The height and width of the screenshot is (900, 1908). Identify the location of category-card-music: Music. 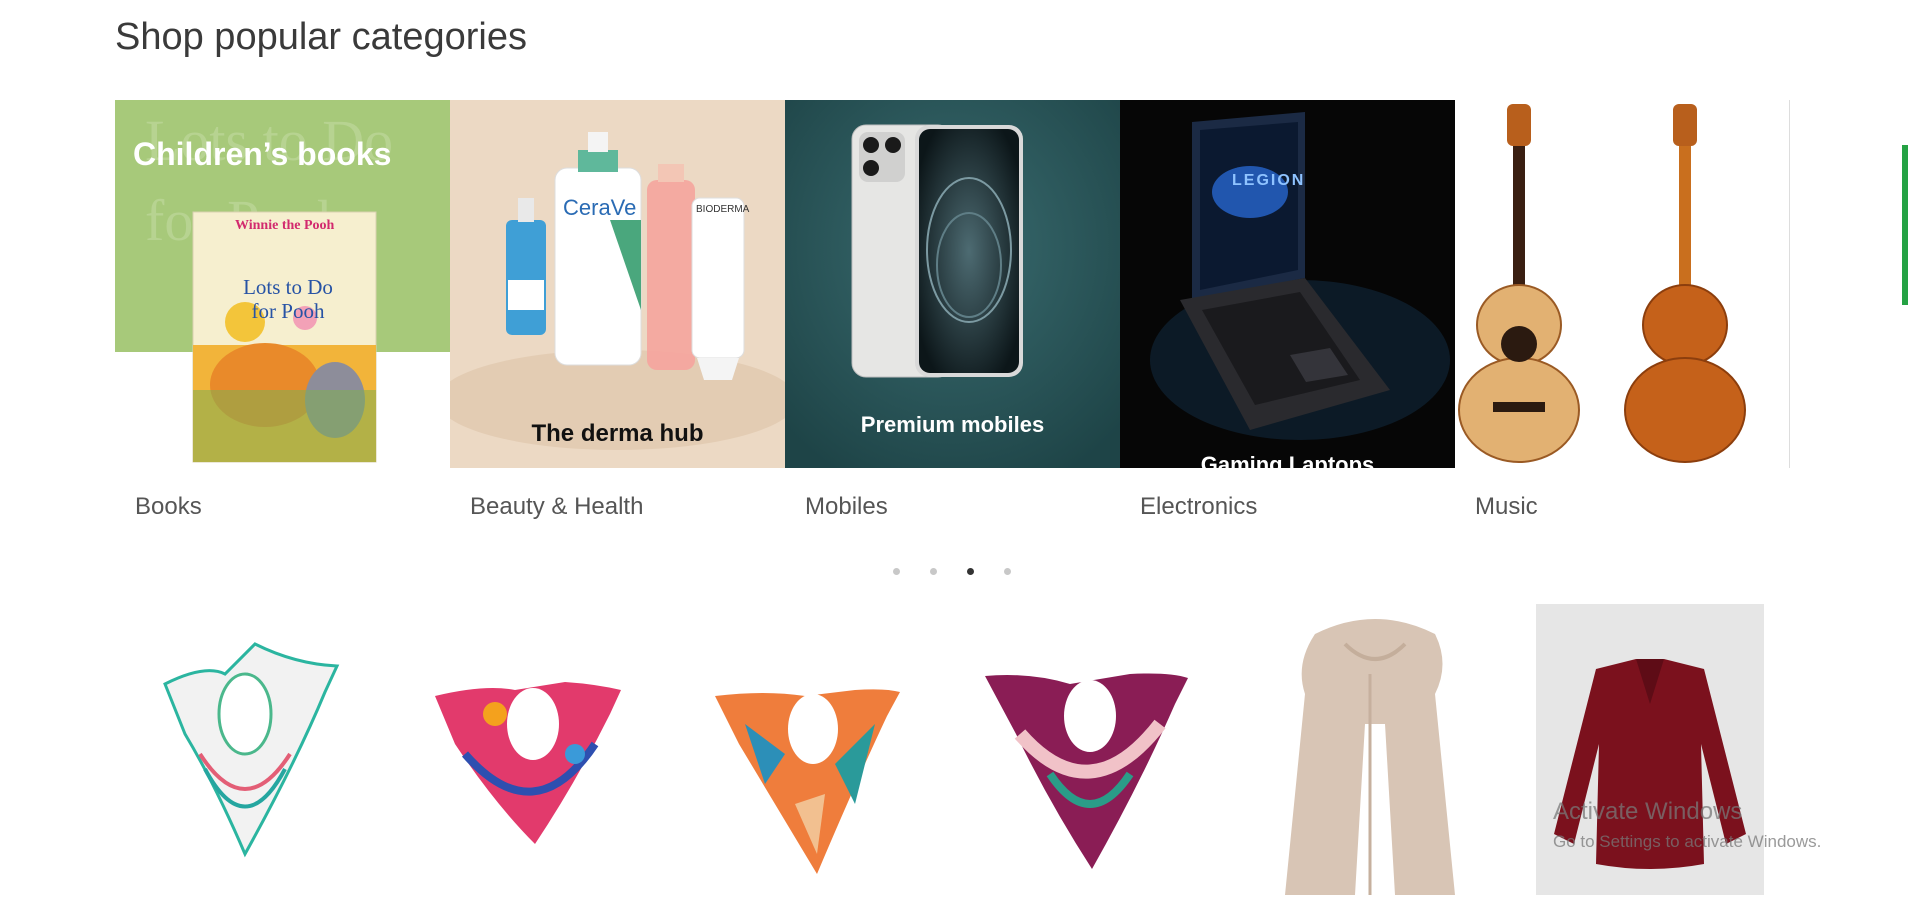
(1622, 320).